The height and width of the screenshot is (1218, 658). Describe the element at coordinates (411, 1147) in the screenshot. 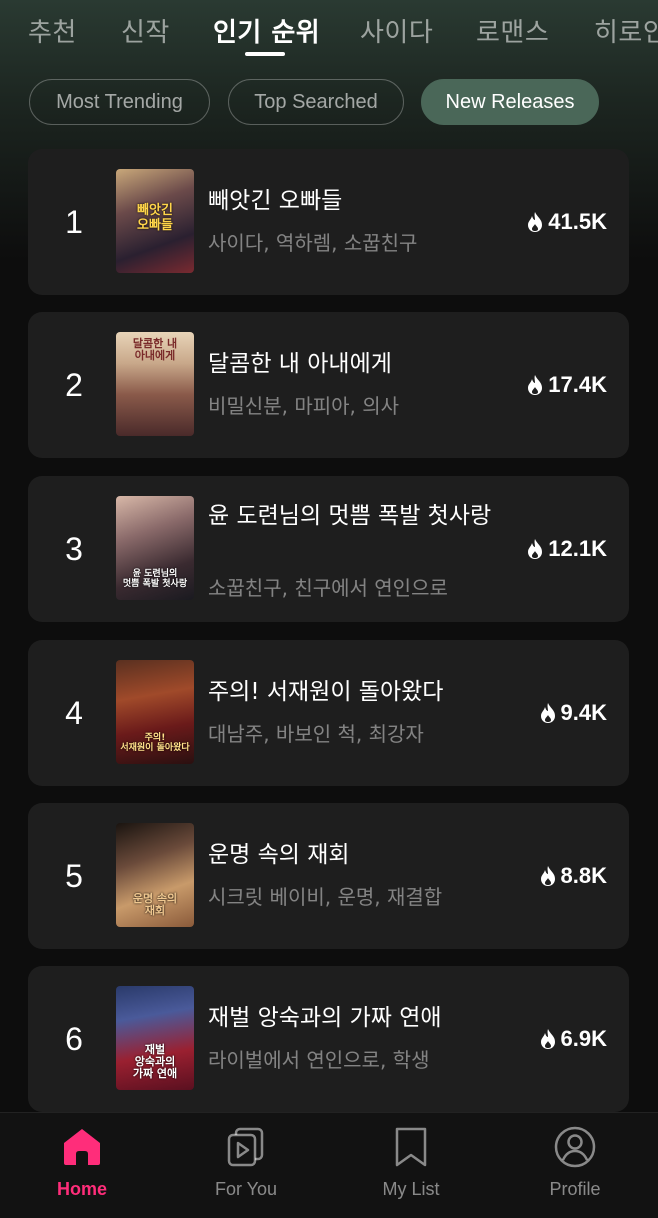

I see `bookmark-icon` at that location.